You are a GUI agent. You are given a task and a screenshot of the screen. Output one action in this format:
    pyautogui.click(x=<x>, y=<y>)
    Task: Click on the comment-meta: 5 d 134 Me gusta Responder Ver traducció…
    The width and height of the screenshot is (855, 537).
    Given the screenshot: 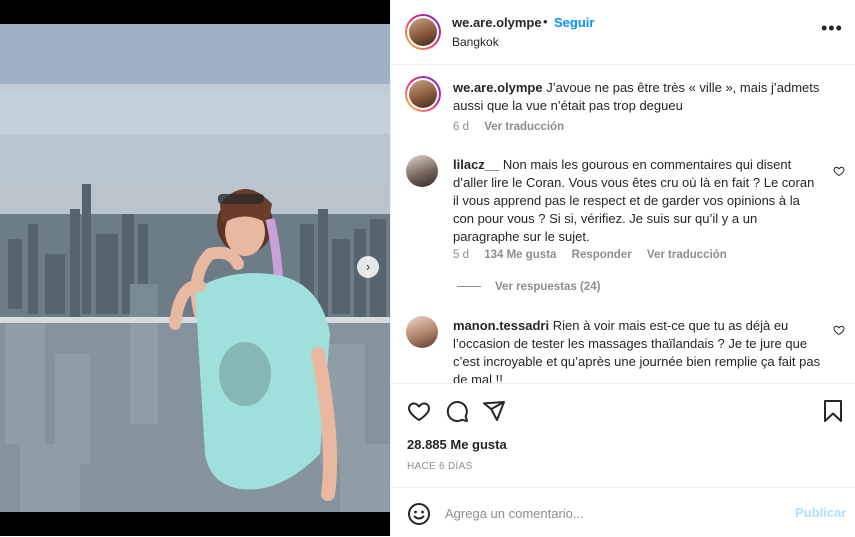 What is the action you would take?
    pyautogui.click(x=596, y=255)
    